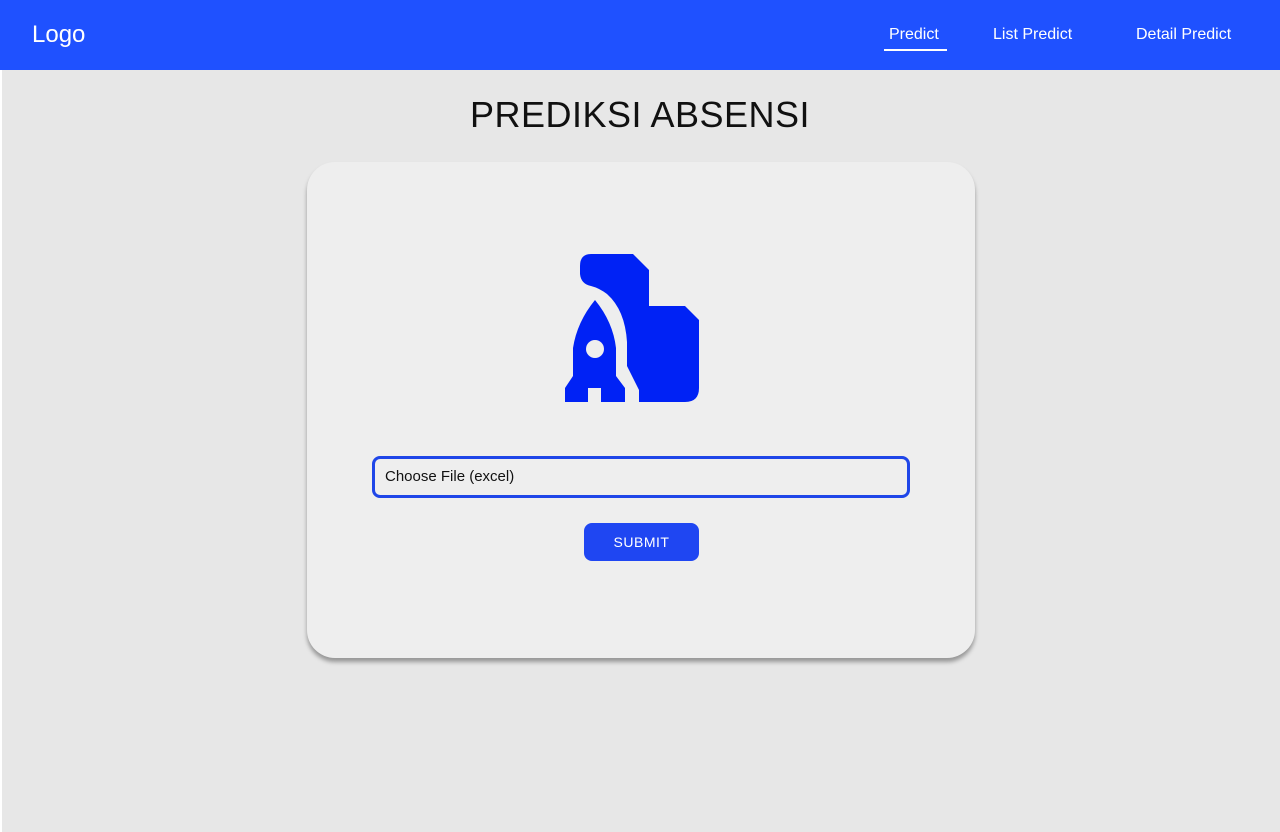 The height and width of the screenshot is (832, 1280). Describe the element at coordinates (450, 476) in the screenshot. I see `file-input-label: Choose File (excel)` at that location.